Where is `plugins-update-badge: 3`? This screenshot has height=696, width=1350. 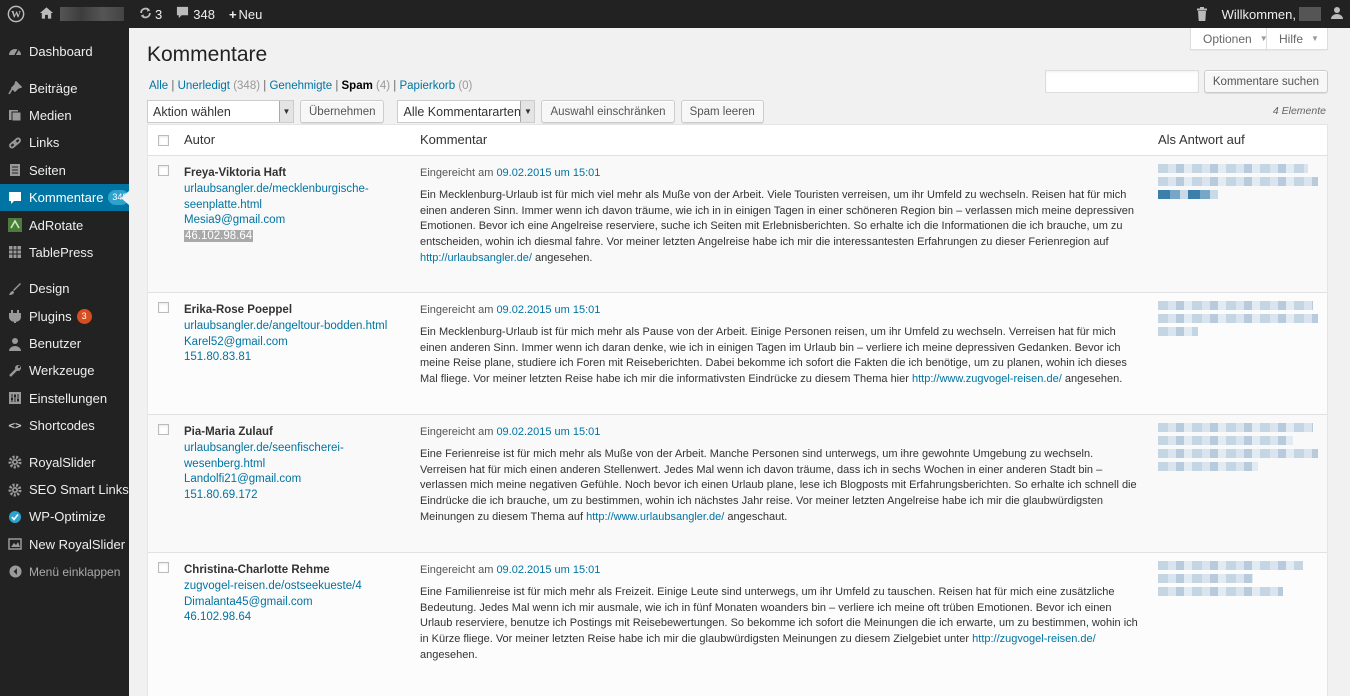
plugins-update-badge: 3 is located at coordinates (84, 316).